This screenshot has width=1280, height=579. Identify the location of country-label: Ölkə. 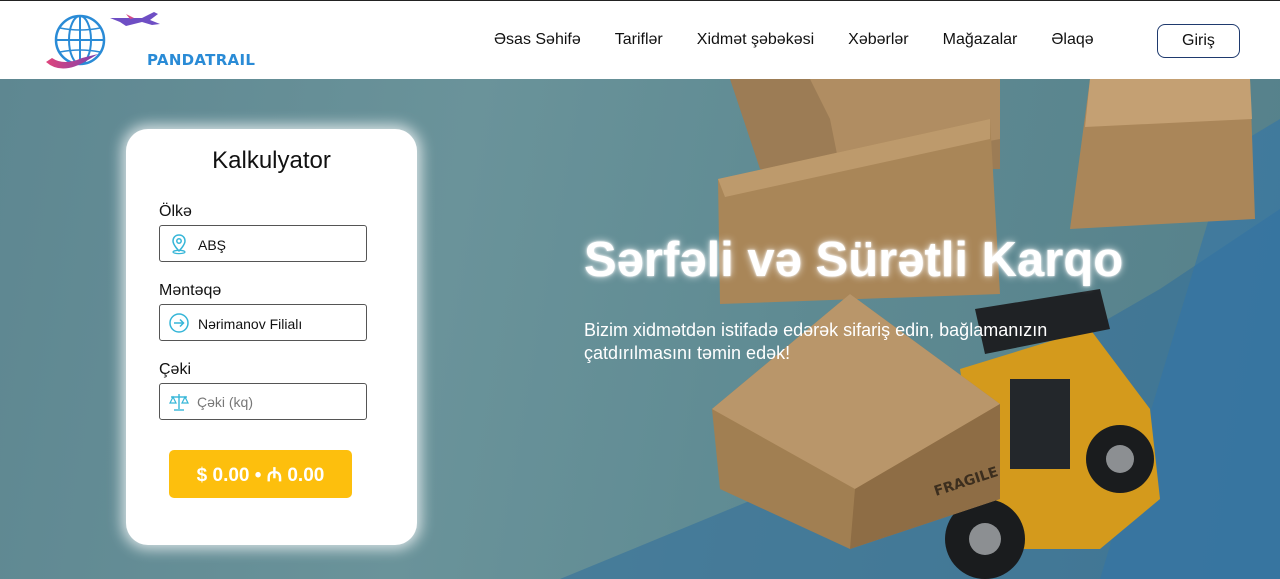
(175, 211).